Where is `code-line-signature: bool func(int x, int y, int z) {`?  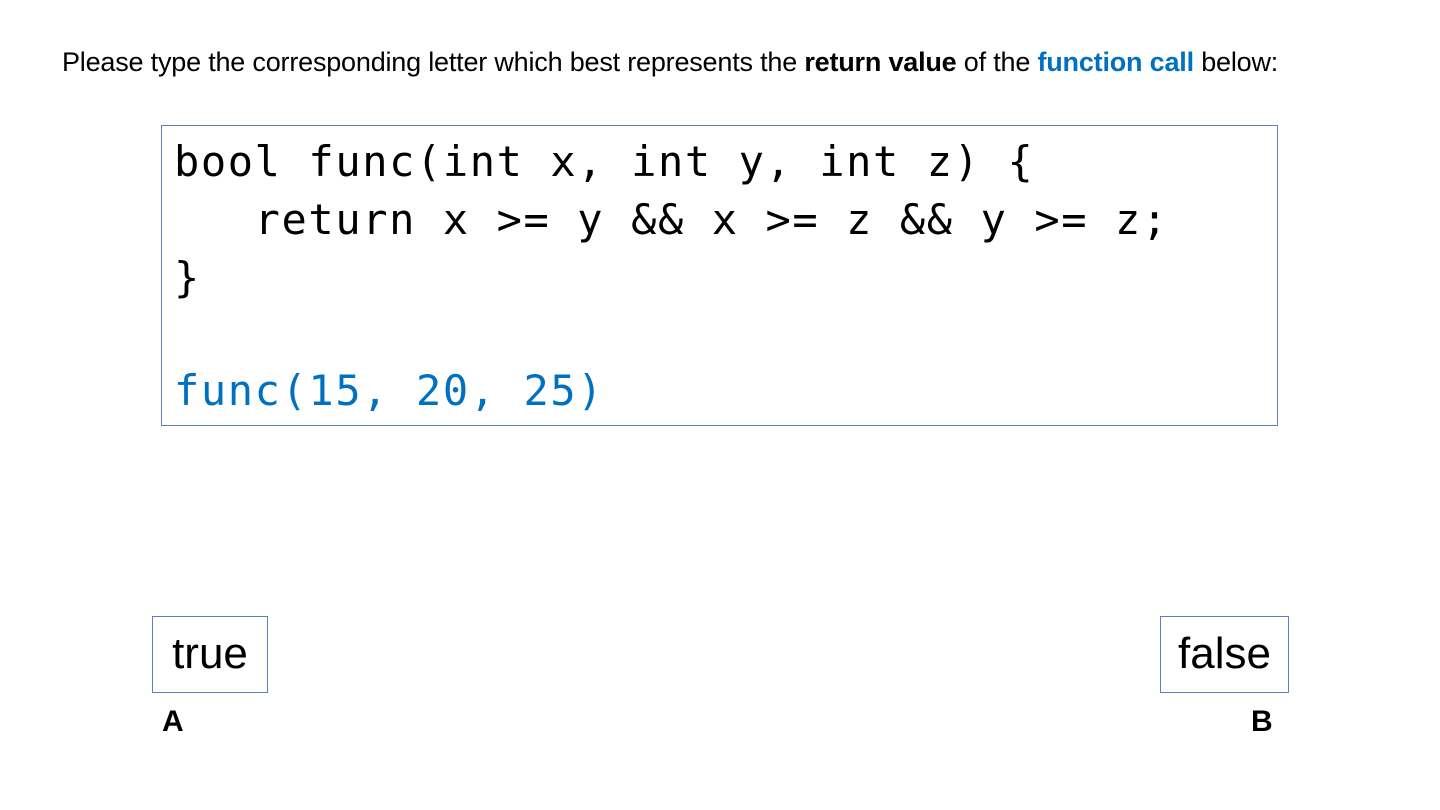
code-line-signature: bool func(int x, int y, int z) { is located at coordinates (604, 161).